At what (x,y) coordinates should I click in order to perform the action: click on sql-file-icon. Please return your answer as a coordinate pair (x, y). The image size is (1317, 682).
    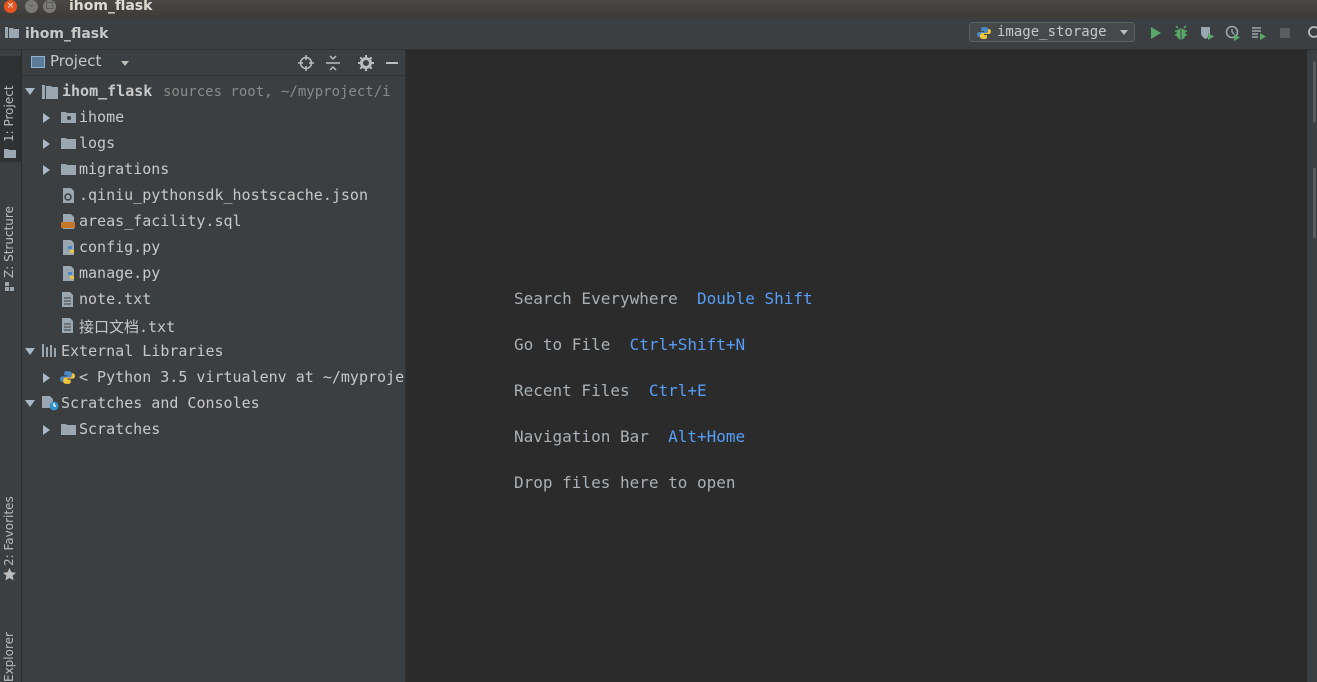
    Looking at the image, I should click on (68, 221).